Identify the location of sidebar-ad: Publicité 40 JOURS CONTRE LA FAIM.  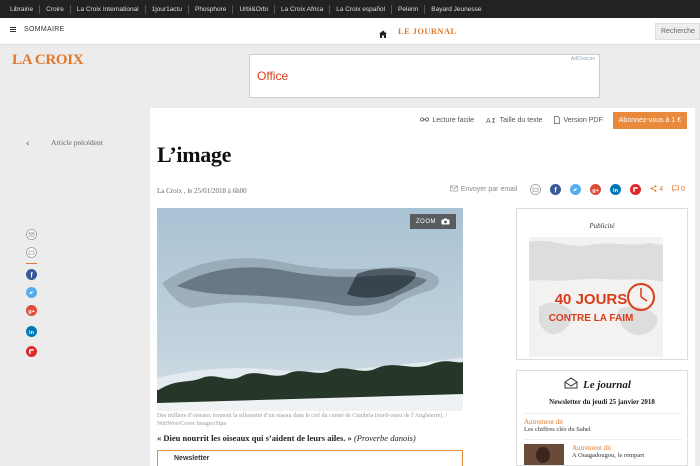
(602, 284).